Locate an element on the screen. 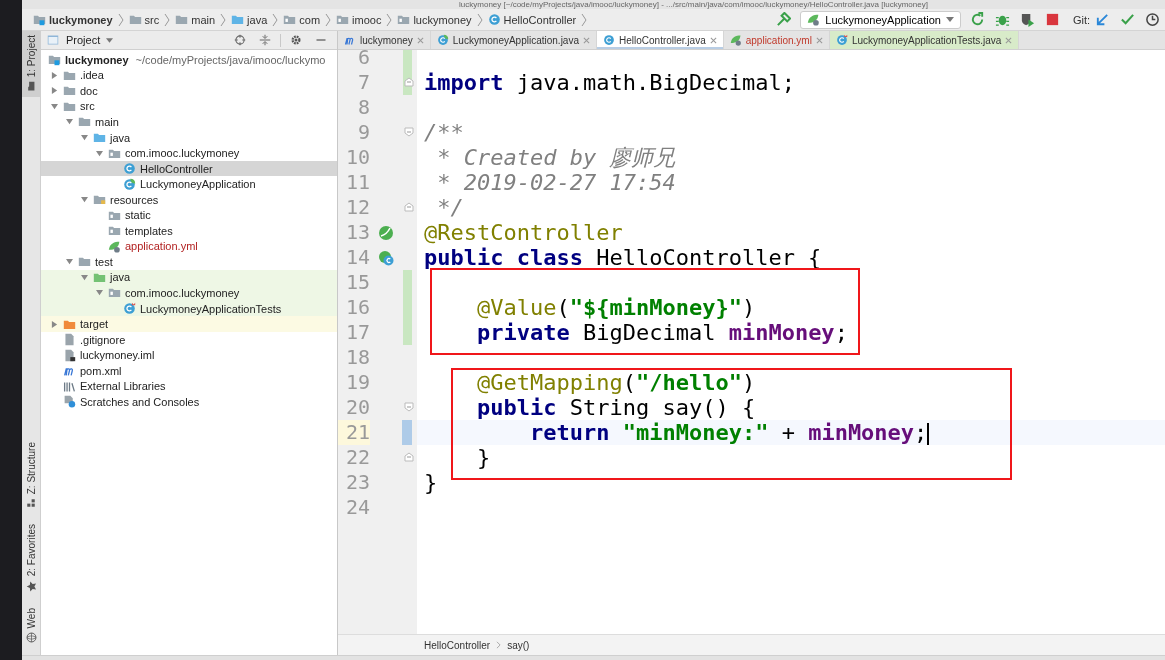 The height and width of the screenshot is (660, 1165). bean-icon is located at coordinates (385, 232).